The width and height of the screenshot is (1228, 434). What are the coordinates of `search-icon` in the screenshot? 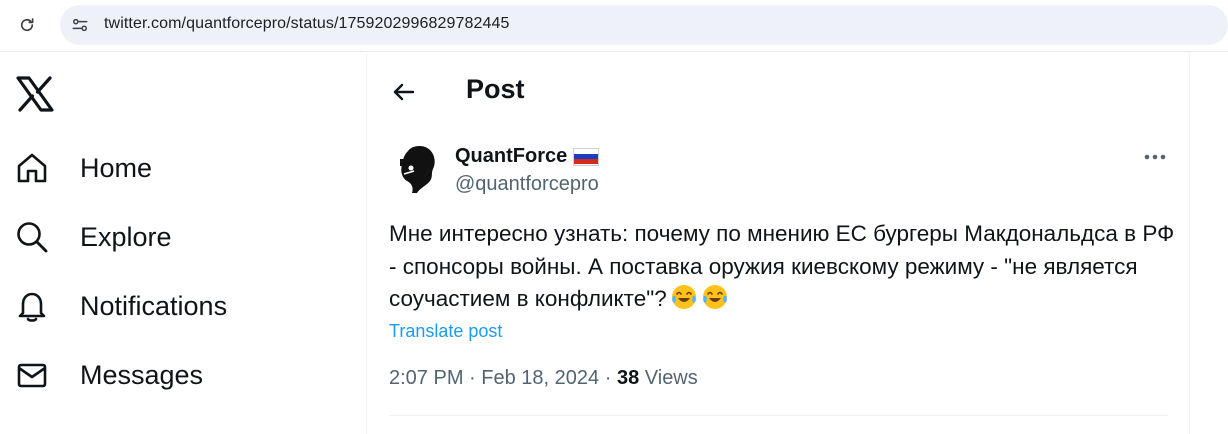 It's located at (32, 237).